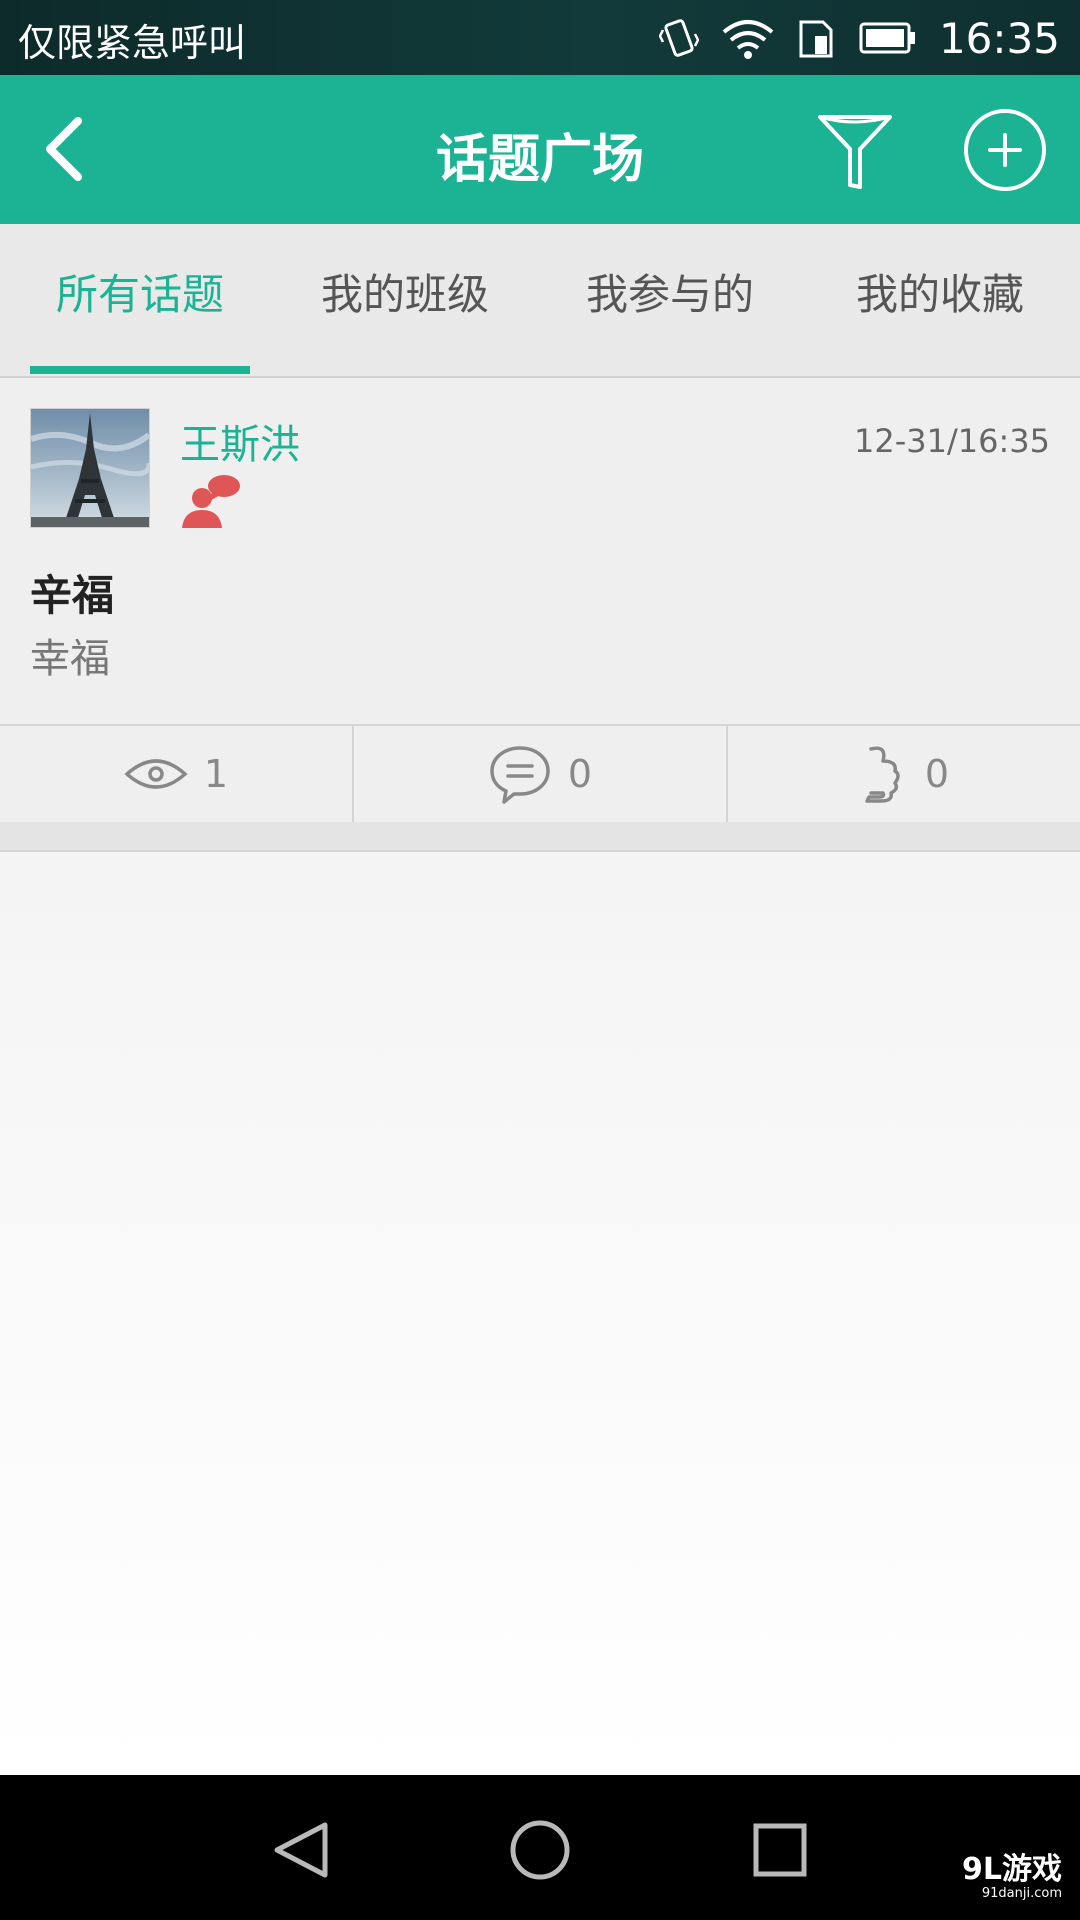 The height and width of the screenshot is (1920, 1080). Describe the element at coordinates (140, 370) in the screenshot. I see `active-tab-indicator` at that location.